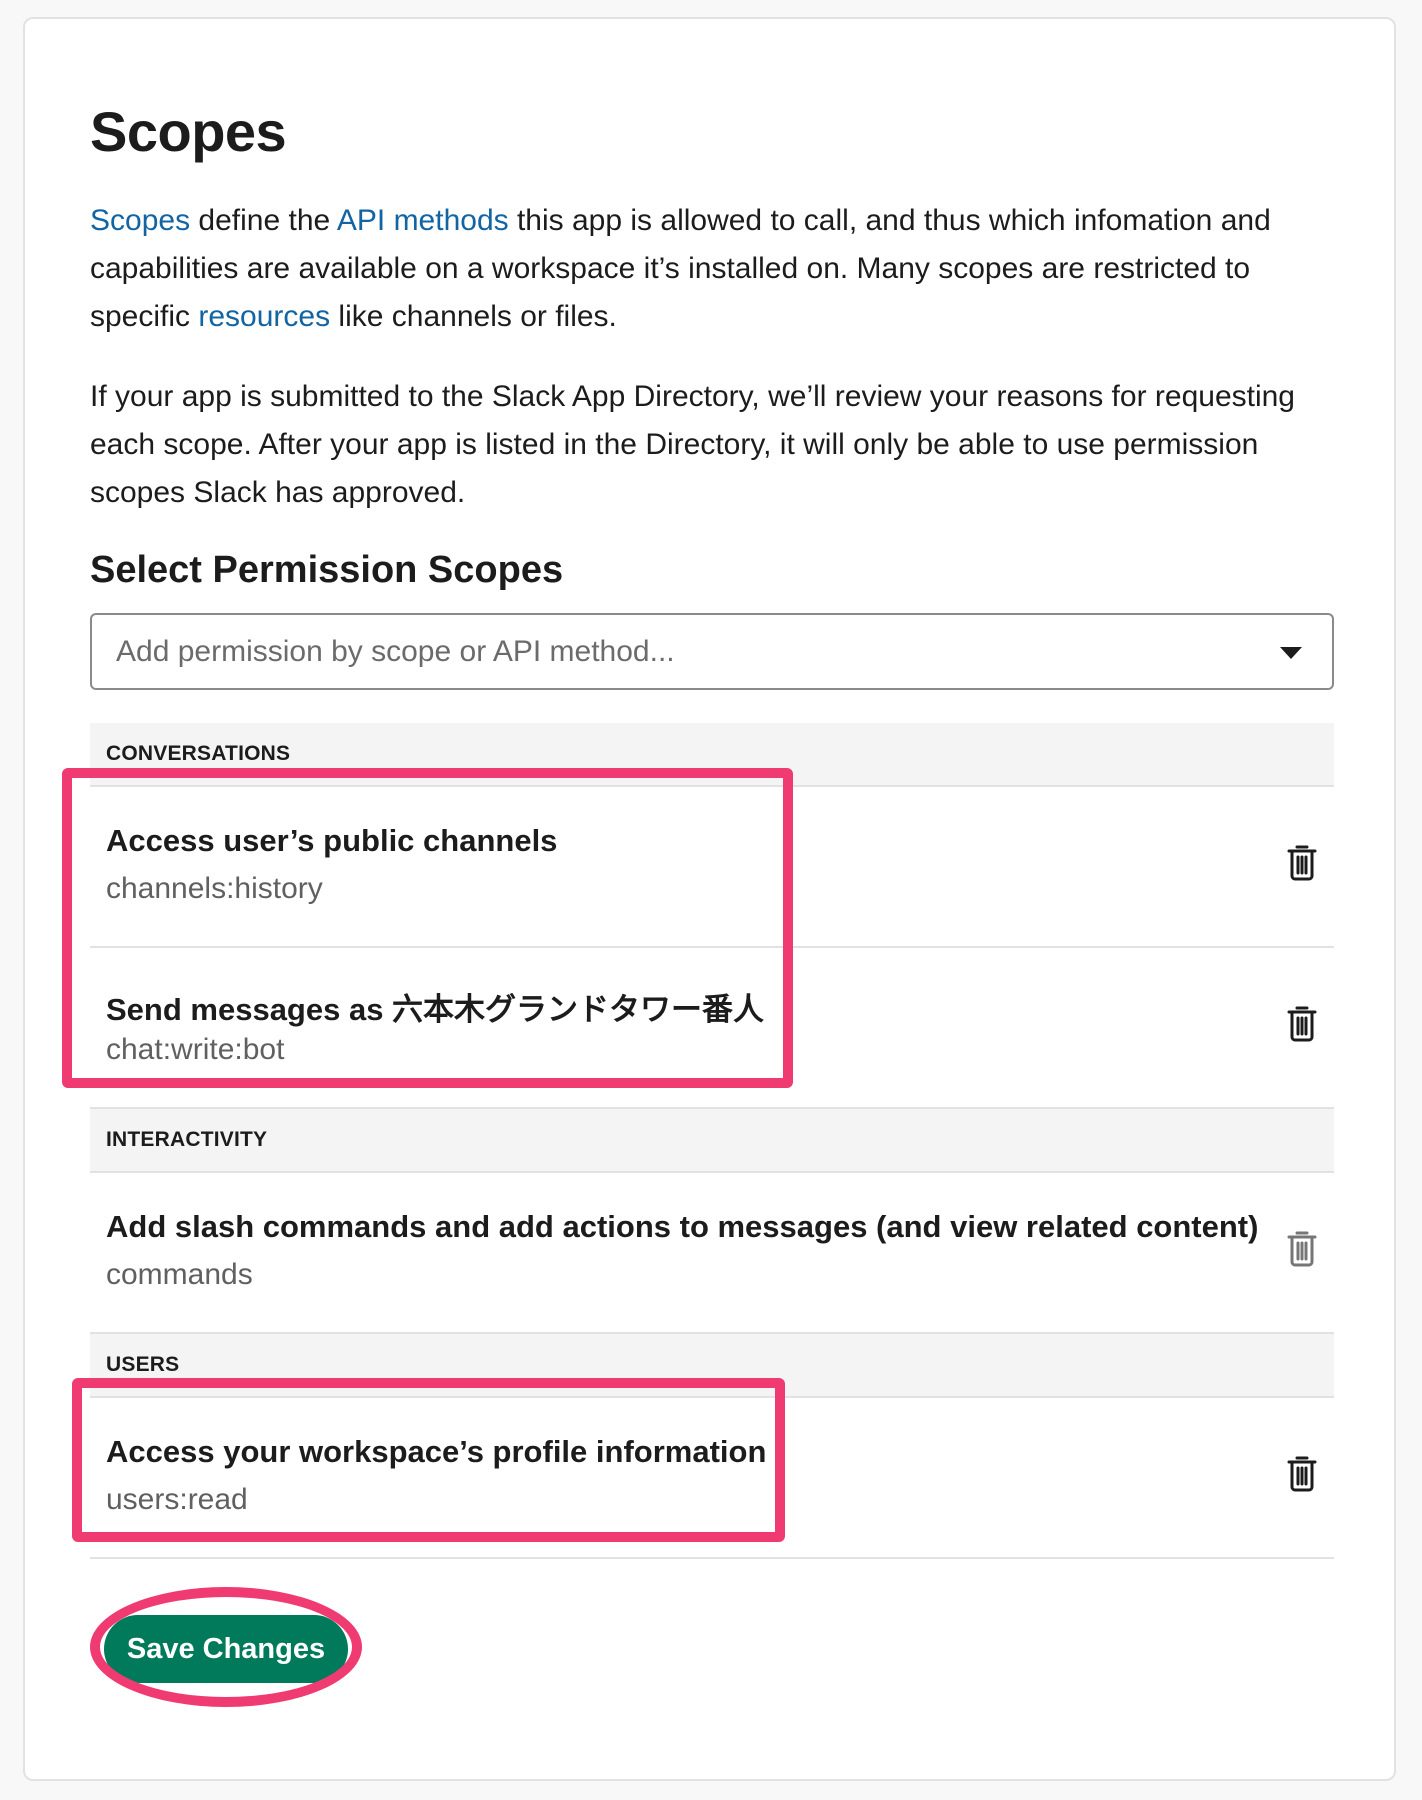 This screenshot has width=1422, height=1800. Describe the element at coordinates (177, 1499) in the screenshot. I see `scope-code: users:read` at that location.